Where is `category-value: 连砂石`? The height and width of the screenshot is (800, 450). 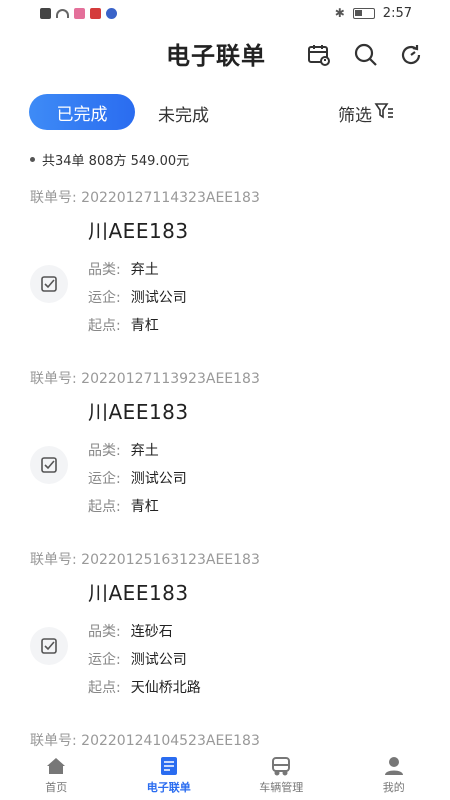 category-value: 连砂石 is located at coordinates (151, 632).